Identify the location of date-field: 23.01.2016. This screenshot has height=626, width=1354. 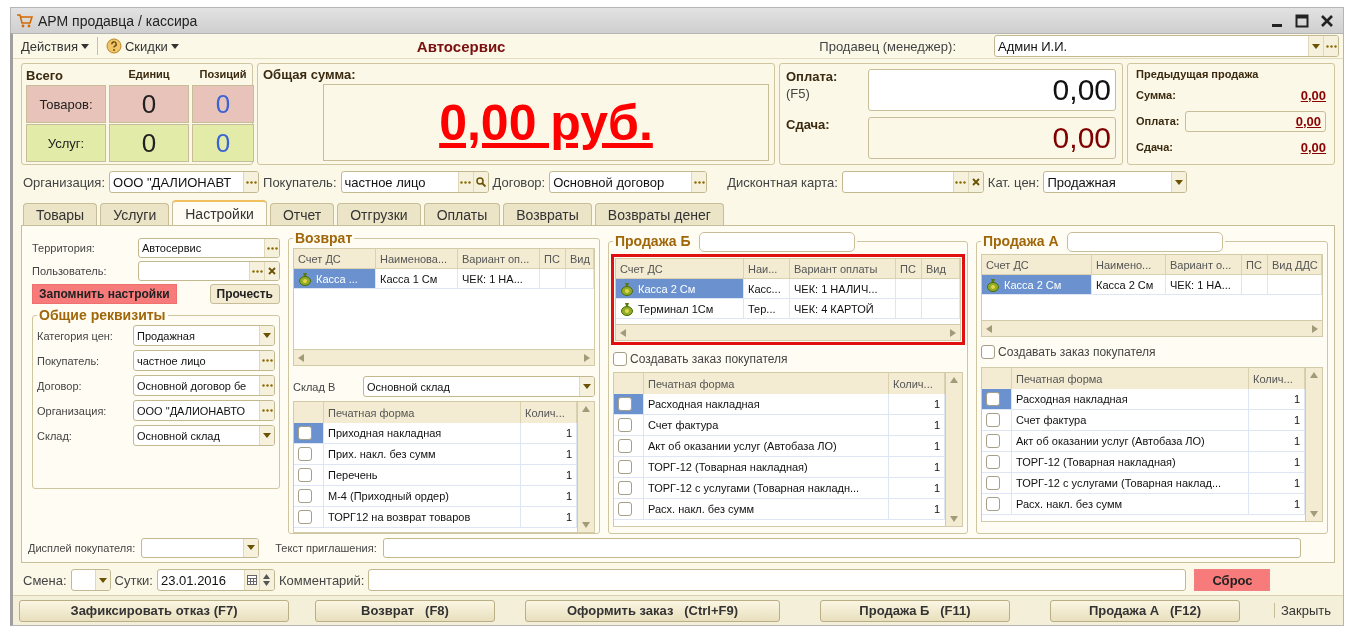
(216, 580).